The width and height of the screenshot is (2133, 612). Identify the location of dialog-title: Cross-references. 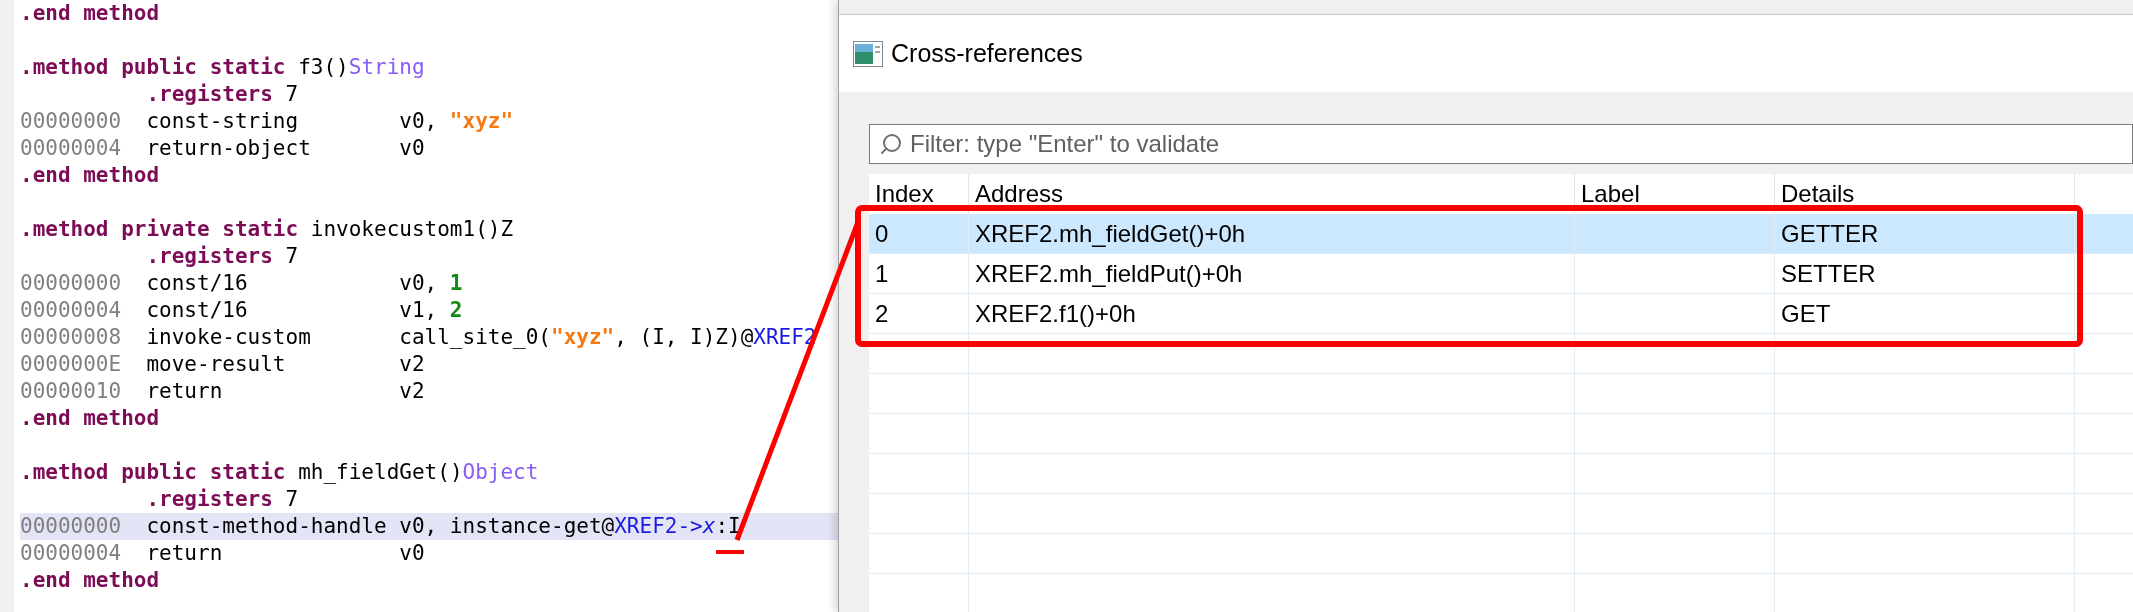
(987, 53).